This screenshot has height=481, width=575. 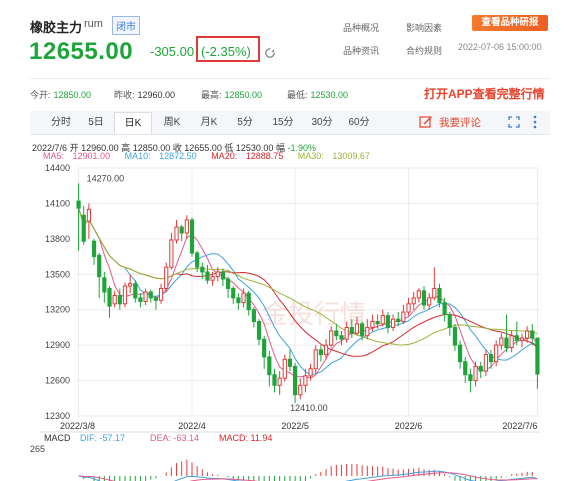 I want to click on macd-value: MACD: 11.94, so click(x=245, y=438).